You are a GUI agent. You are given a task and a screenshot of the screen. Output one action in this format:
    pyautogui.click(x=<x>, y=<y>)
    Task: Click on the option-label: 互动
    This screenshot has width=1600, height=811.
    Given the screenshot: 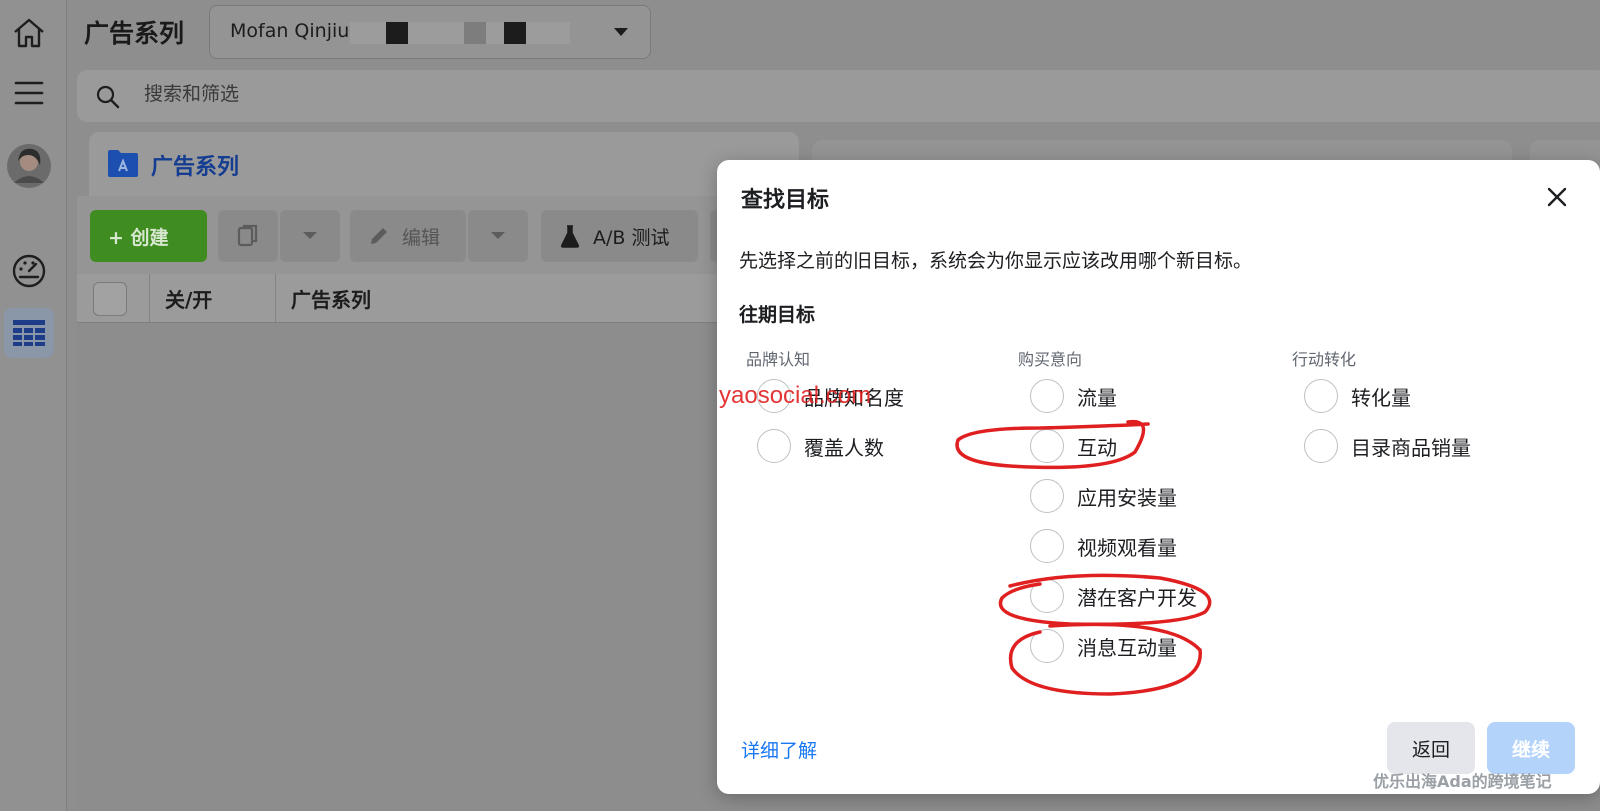 What is the action you would take?
    pyautogui.click(x=1097, y=447)
    